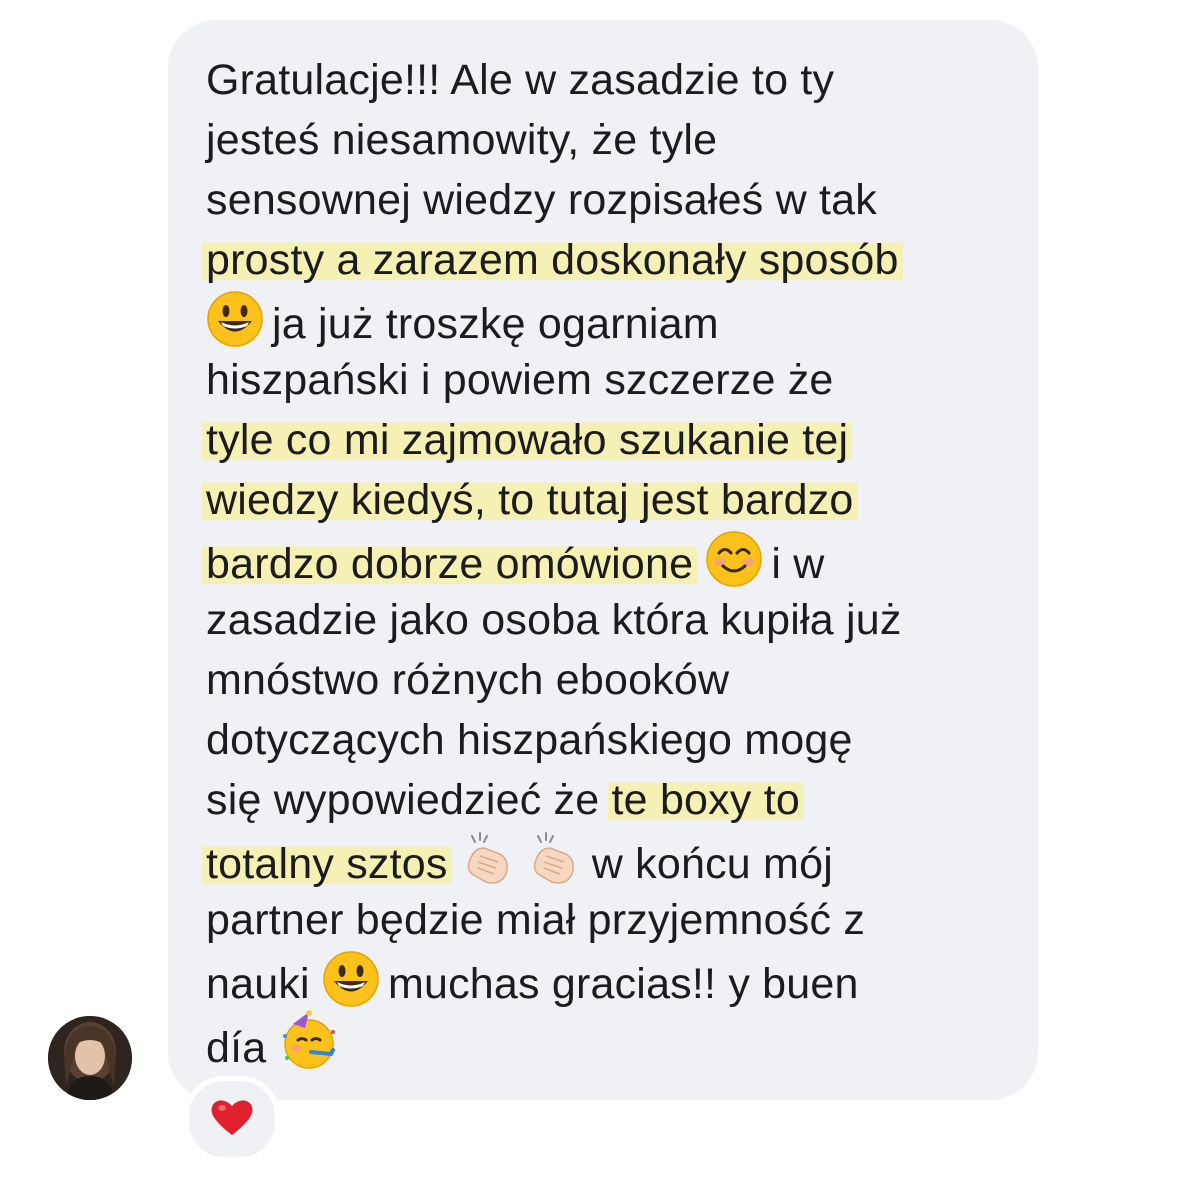 This screenshot has width=1179, height=1179. What do you see at coordinates (90, 1058) in the screenshot?
I see `user-avatar` at bounding box center [90, 1058].